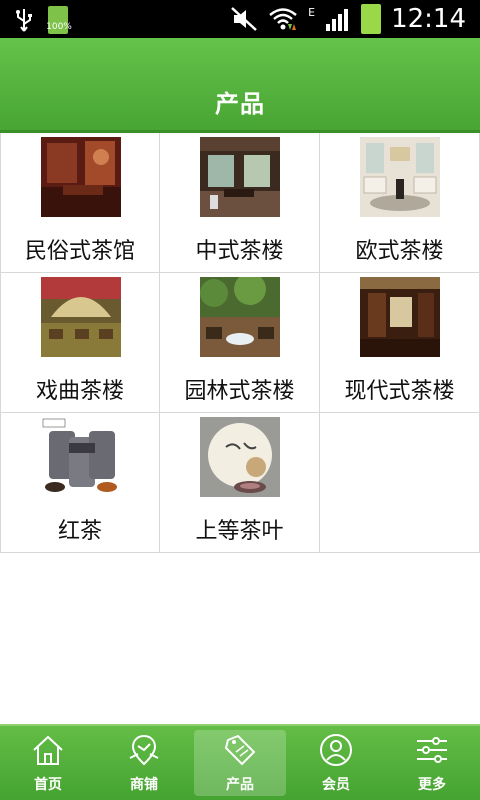  I want to click on usb-icon, so click(24, 20).